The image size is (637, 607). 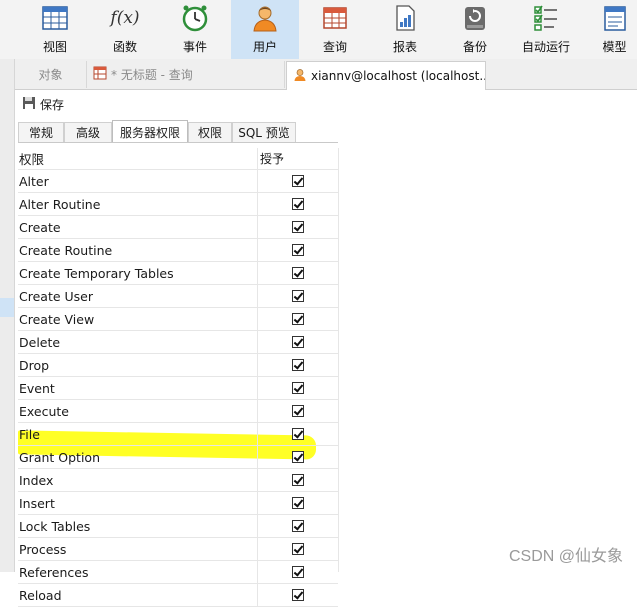 I want to click on toolbar-function-button: f(x) 函数, so click(x=125, y=29).